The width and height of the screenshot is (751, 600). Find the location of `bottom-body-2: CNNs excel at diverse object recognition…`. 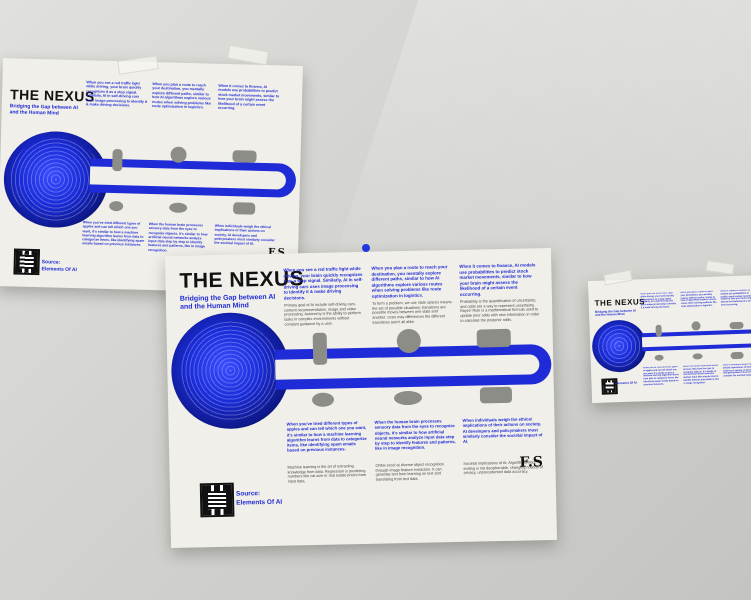

bottom-body-2: CNNs excel at diverse object recognition… is located at coordinates (409, 472).